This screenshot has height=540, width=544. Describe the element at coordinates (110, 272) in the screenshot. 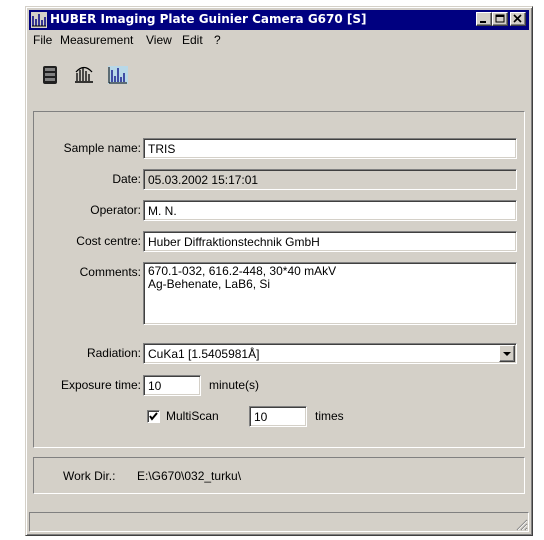

I see `comments-label: Comments:` at that location.